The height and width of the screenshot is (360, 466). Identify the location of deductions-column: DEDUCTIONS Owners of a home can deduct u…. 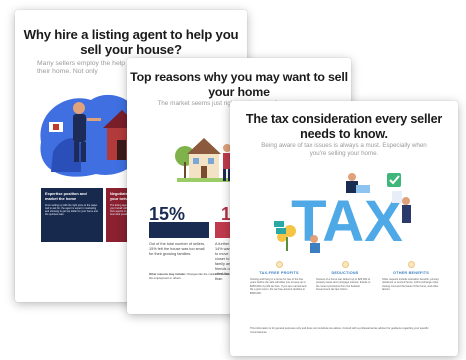
(345, 278).